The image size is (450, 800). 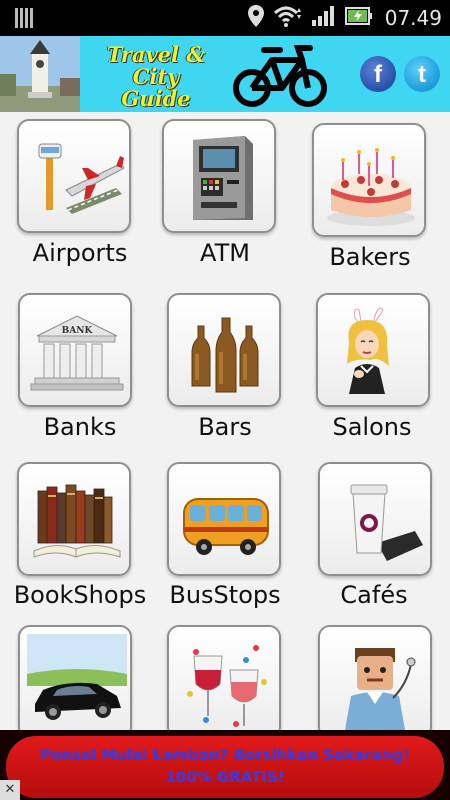 I want to click on category-label: Salons, so click(x=372, y=427).